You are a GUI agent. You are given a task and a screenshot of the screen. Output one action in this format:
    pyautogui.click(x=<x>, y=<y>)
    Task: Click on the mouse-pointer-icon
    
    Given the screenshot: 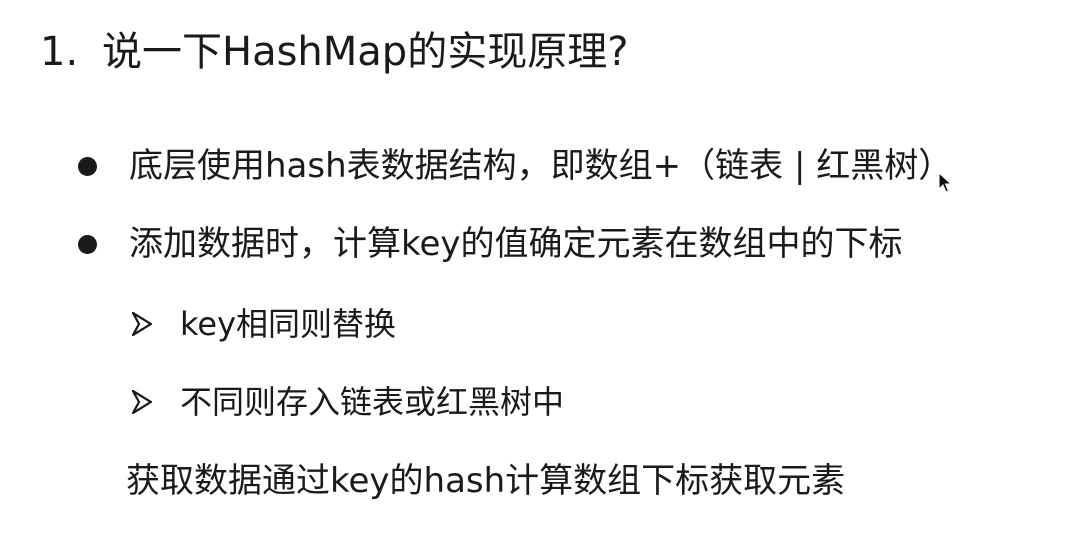 What is the action you would take?
    pyautogui.click(x=945, y=182)
    